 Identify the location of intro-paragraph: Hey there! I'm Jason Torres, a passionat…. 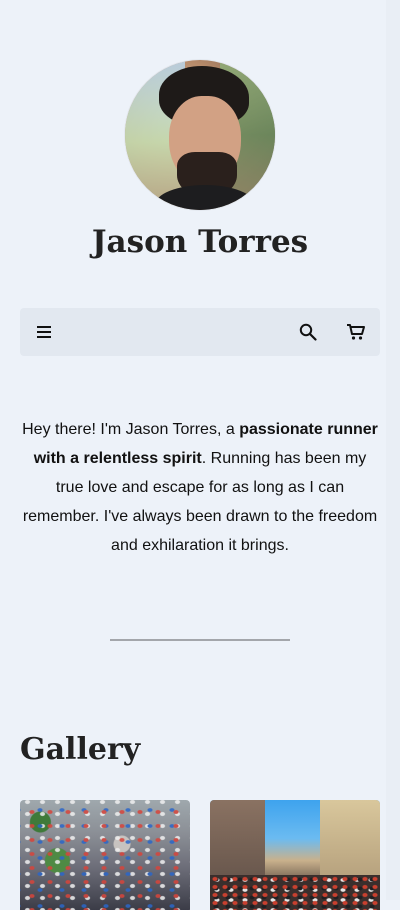
(200, 487).